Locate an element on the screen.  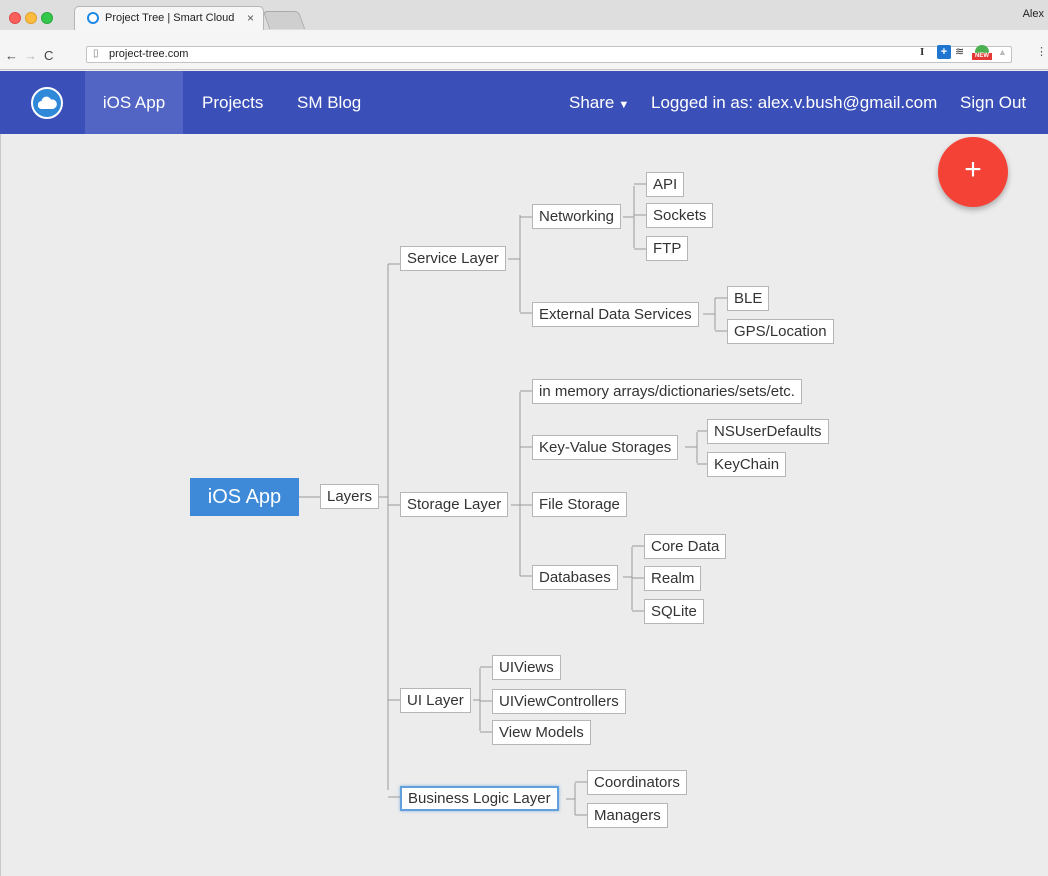
browser-toolbar: ← → C ▯ project-tree.com I + ≋ NEW ▲ ⋮ is located at coordinates (524, 50).